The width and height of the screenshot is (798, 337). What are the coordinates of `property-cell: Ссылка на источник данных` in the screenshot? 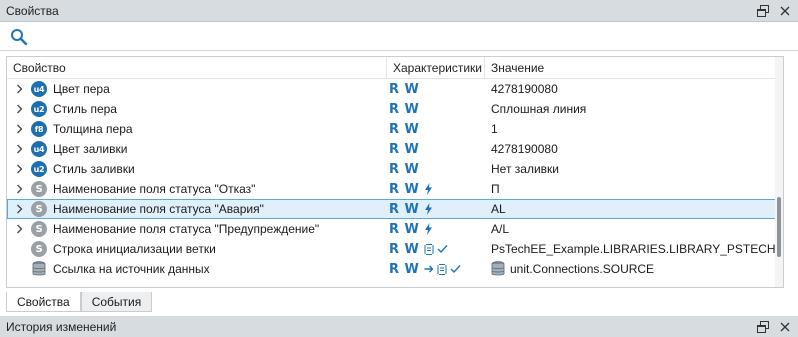 It's located at (197, 269).